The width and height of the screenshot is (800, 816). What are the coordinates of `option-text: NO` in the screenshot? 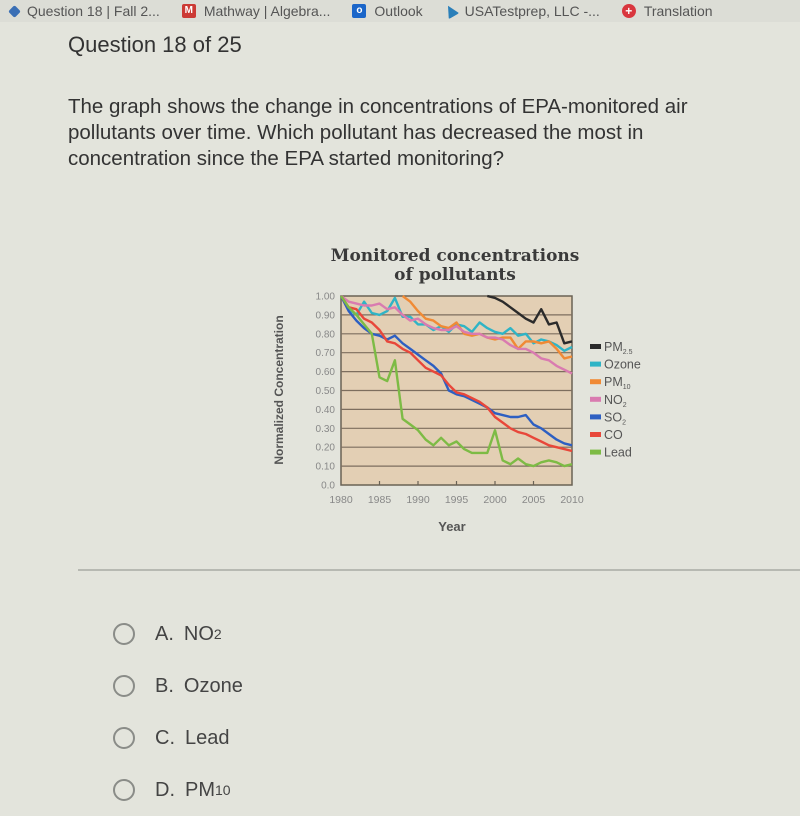 It's located at (198, 633).